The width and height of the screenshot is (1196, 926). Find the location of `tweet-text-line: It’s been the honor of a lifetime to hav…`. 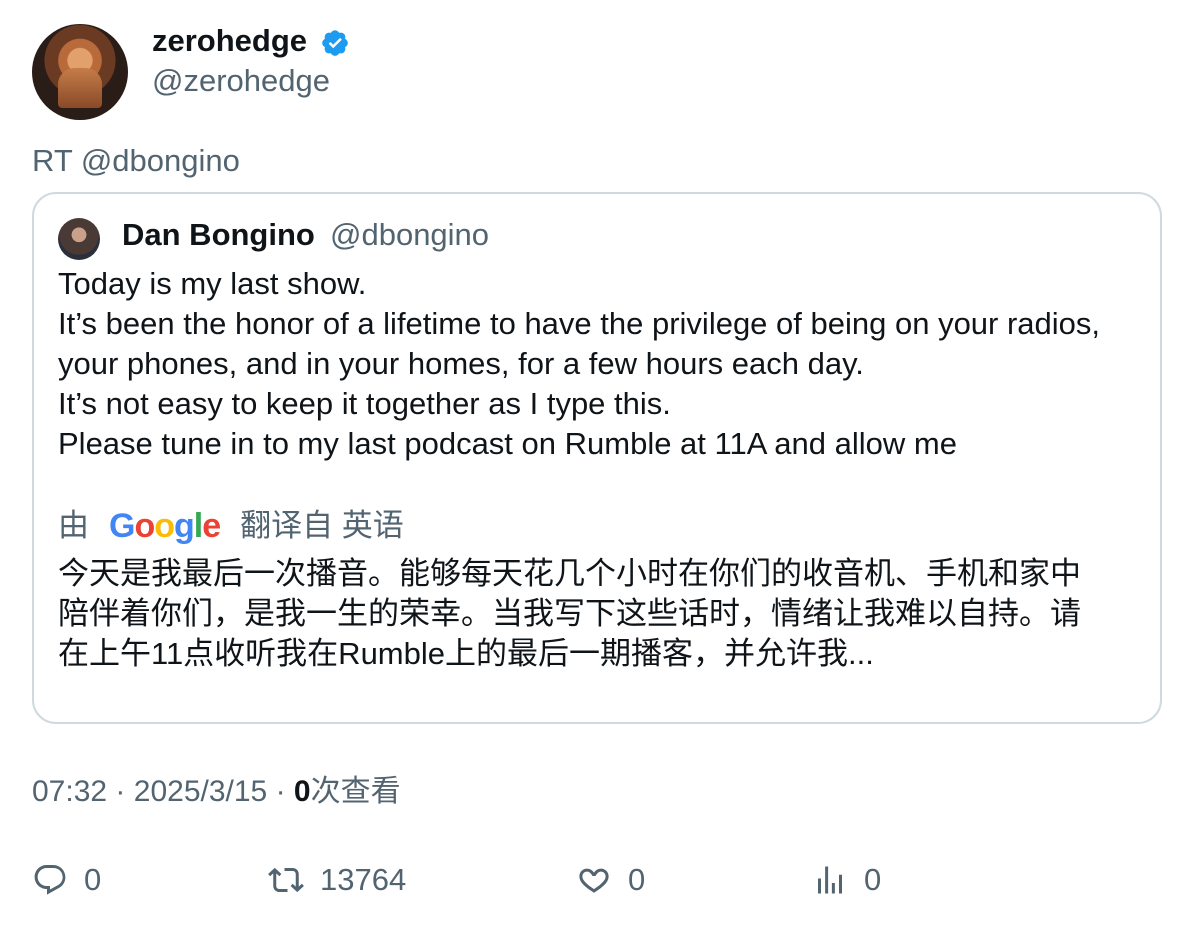

tweet-text-line: It’s been the honor of a lifetime to hav… is located at coordinates (579, 323).